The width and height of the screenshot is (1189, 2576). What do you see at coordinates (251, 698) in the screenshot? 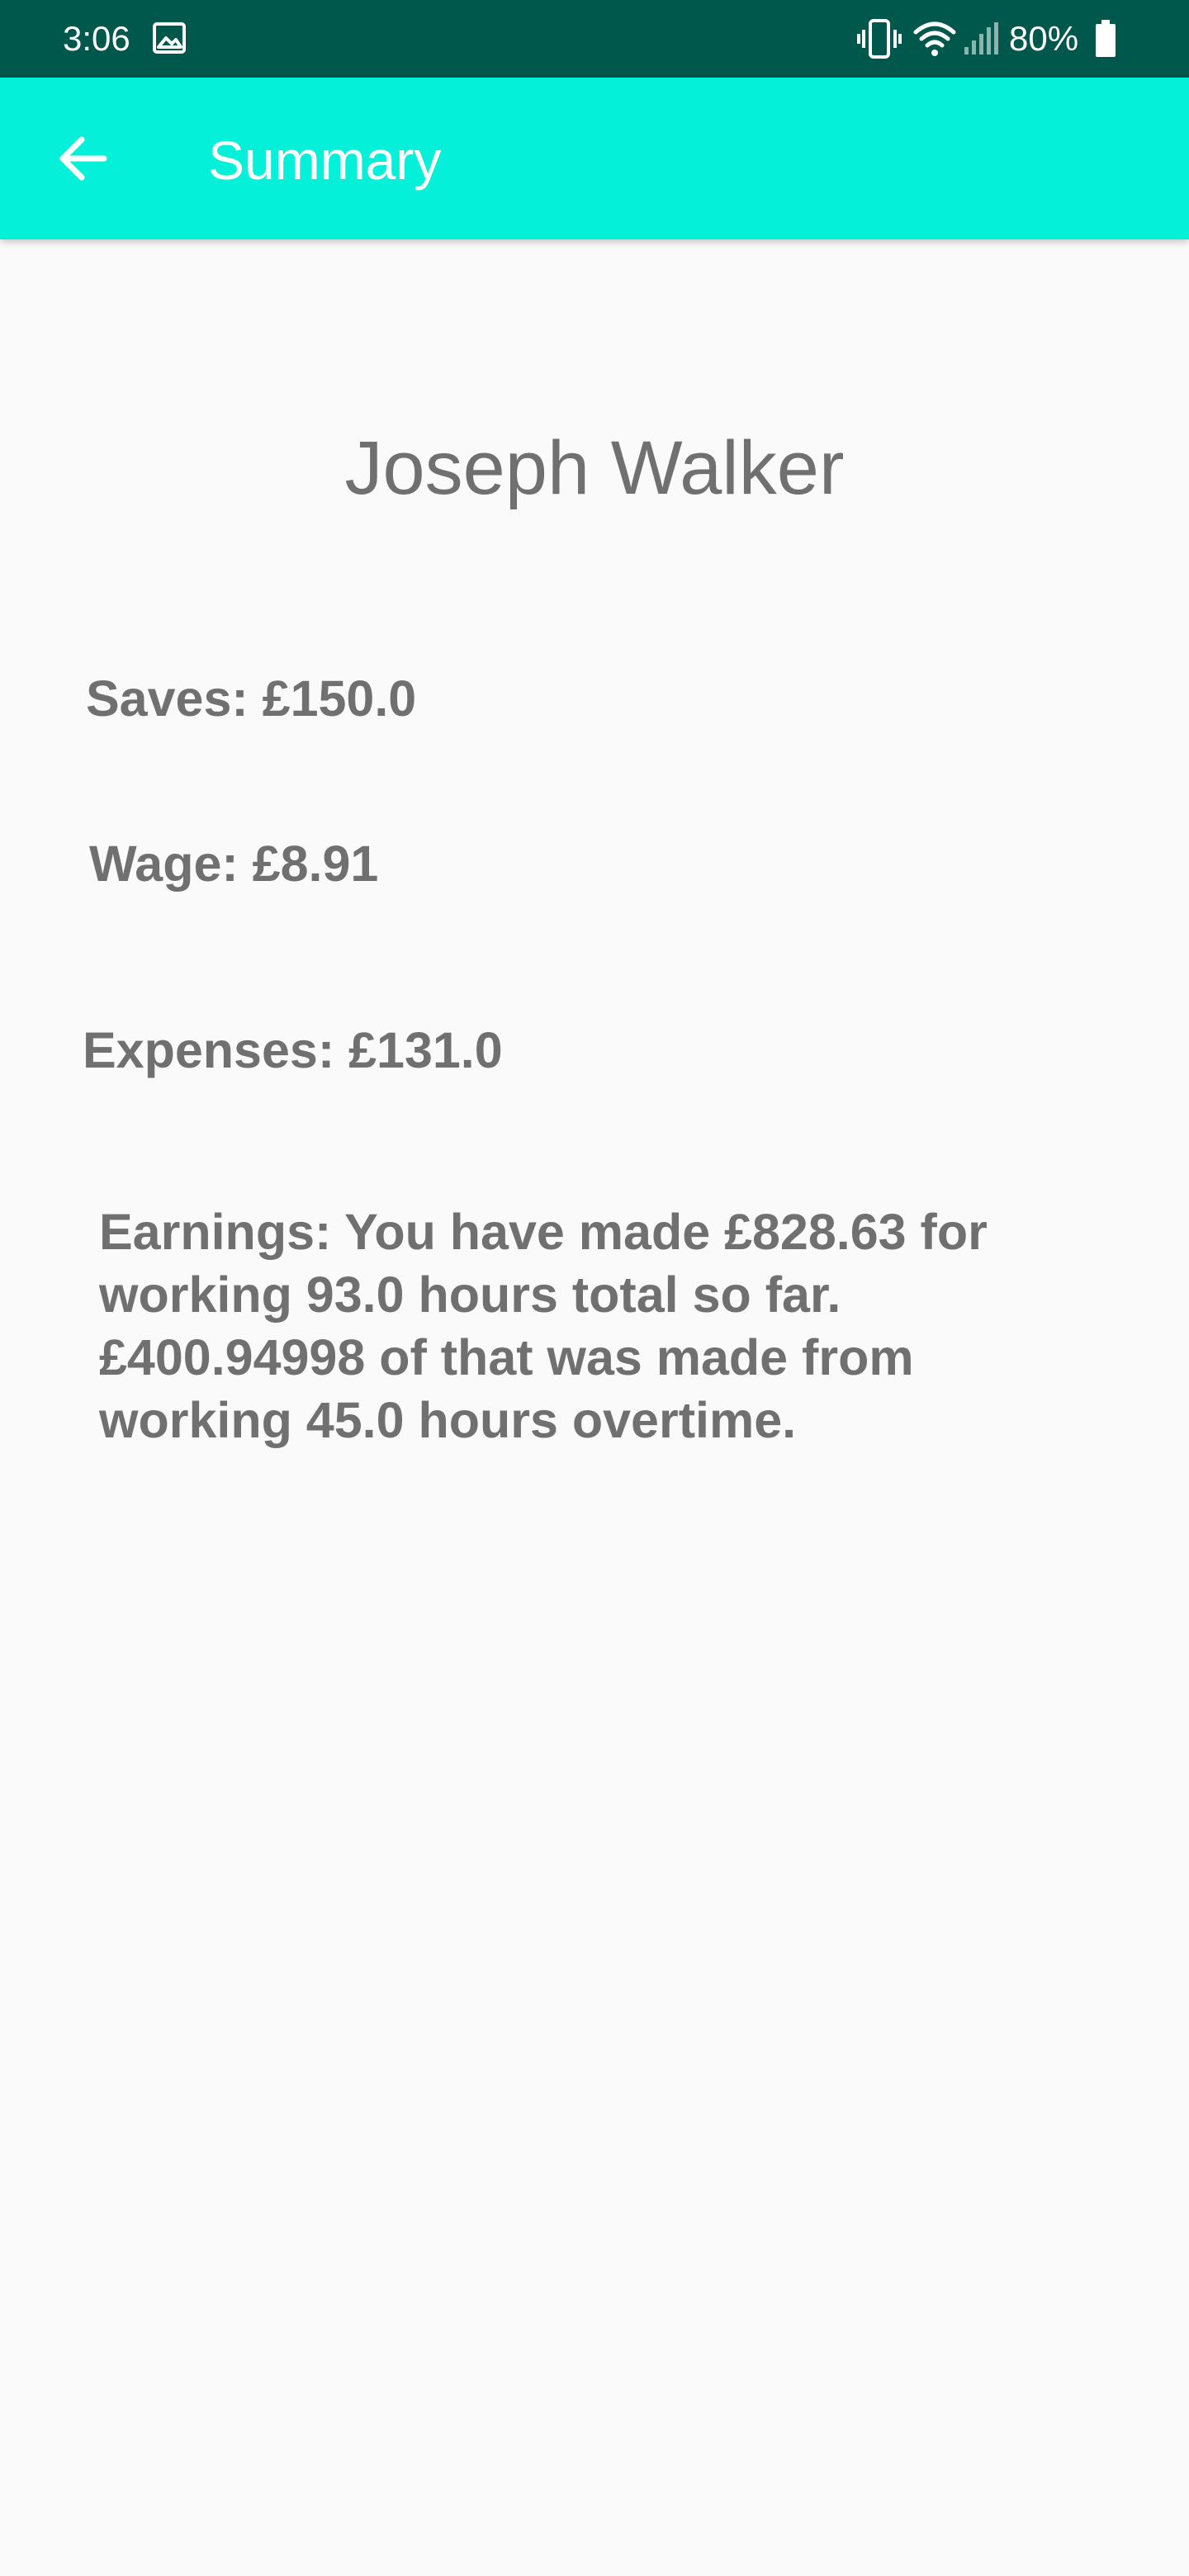
I see `saves-text: Saves: £150.0` at bounding box center [251, 698].